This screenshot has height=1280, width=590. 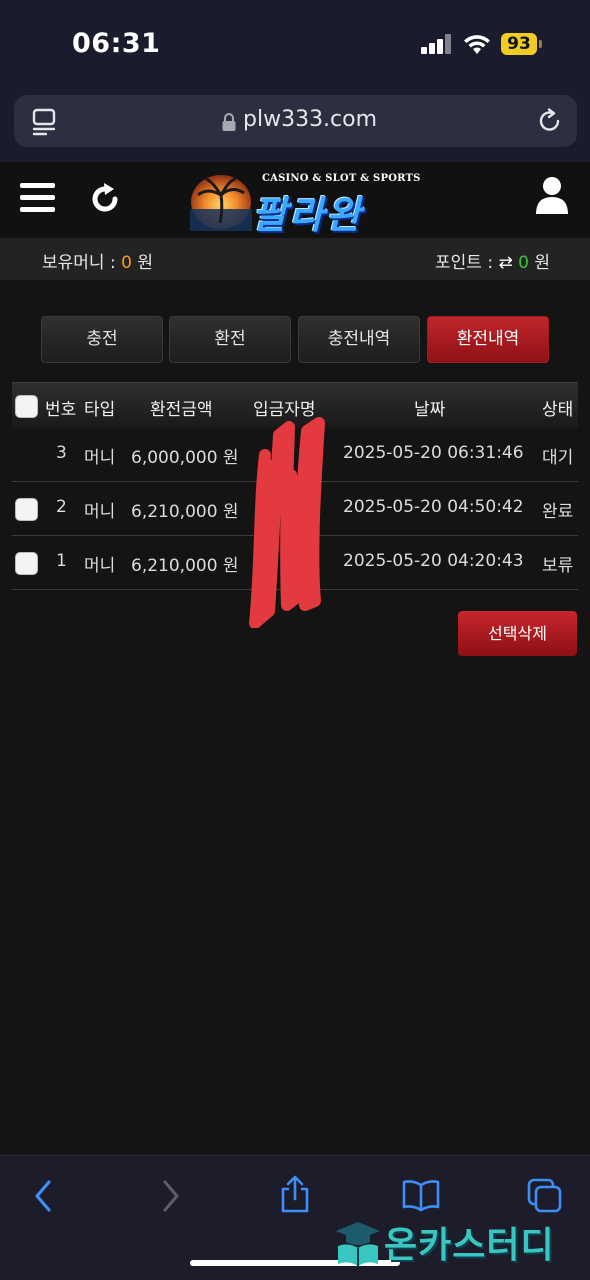 I want to click on lock-icon, so click(x=229, y=122).